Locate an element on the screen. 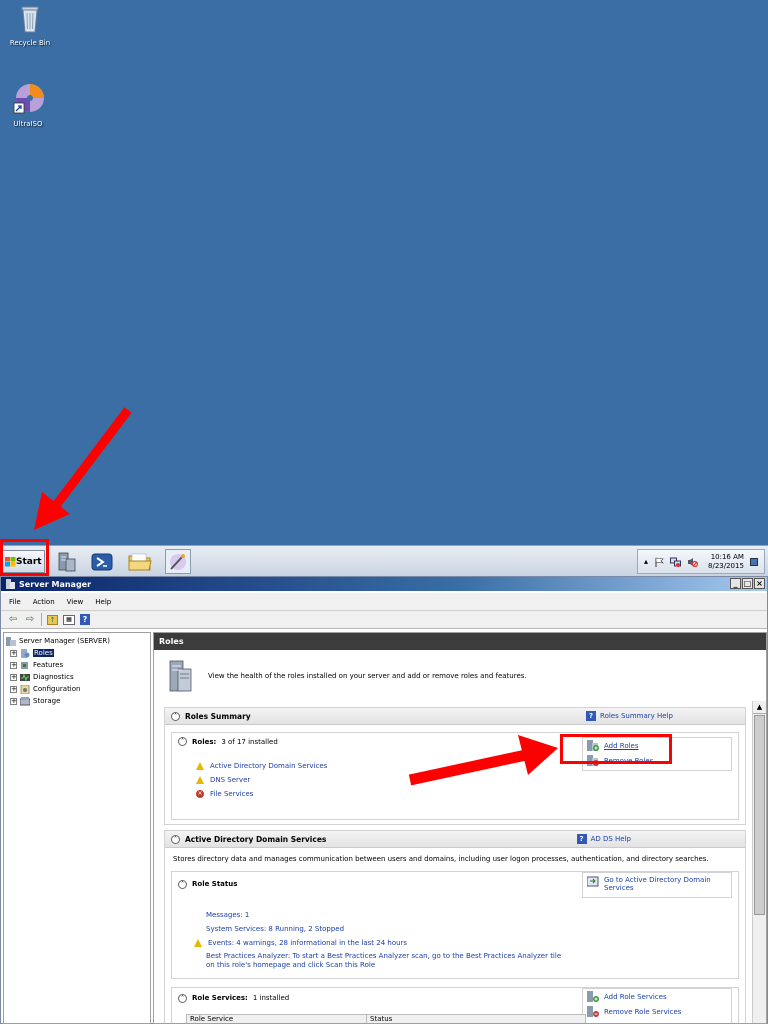 This screenshot has height=1024, width=768. add-role-services-link: Add Role Services is located at coordinates (657, 996).